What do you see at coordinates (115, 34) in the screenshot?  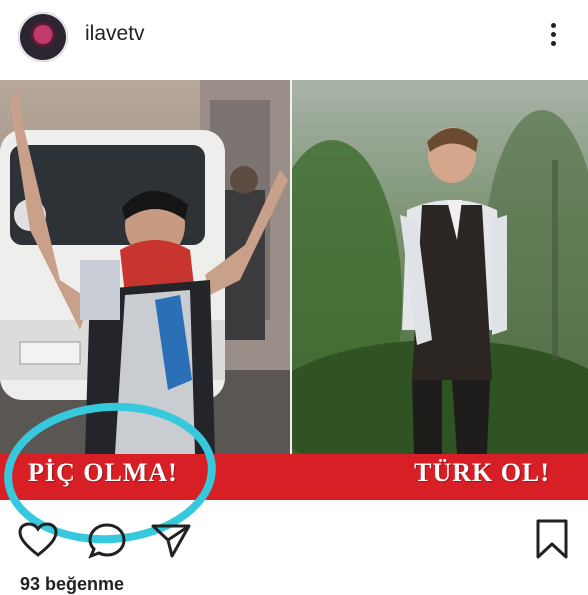 I see `username: ilavetv` at bounding box center [115, 34].